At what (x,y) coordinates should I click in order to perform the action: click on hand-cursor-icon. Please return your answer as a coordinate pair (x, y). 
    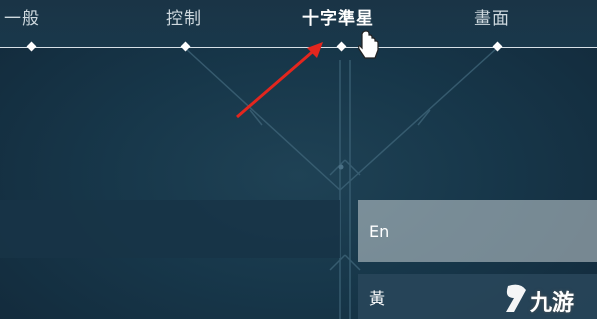
    Looking at the image, I should click on (368, 44).